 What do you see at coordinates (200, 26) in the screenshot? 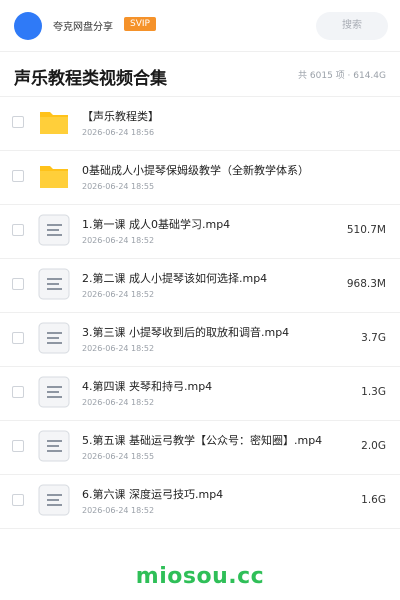
I see `top-bar: 夸克网盘分享 SVIP 搜索` at bounding box center [200, 26].